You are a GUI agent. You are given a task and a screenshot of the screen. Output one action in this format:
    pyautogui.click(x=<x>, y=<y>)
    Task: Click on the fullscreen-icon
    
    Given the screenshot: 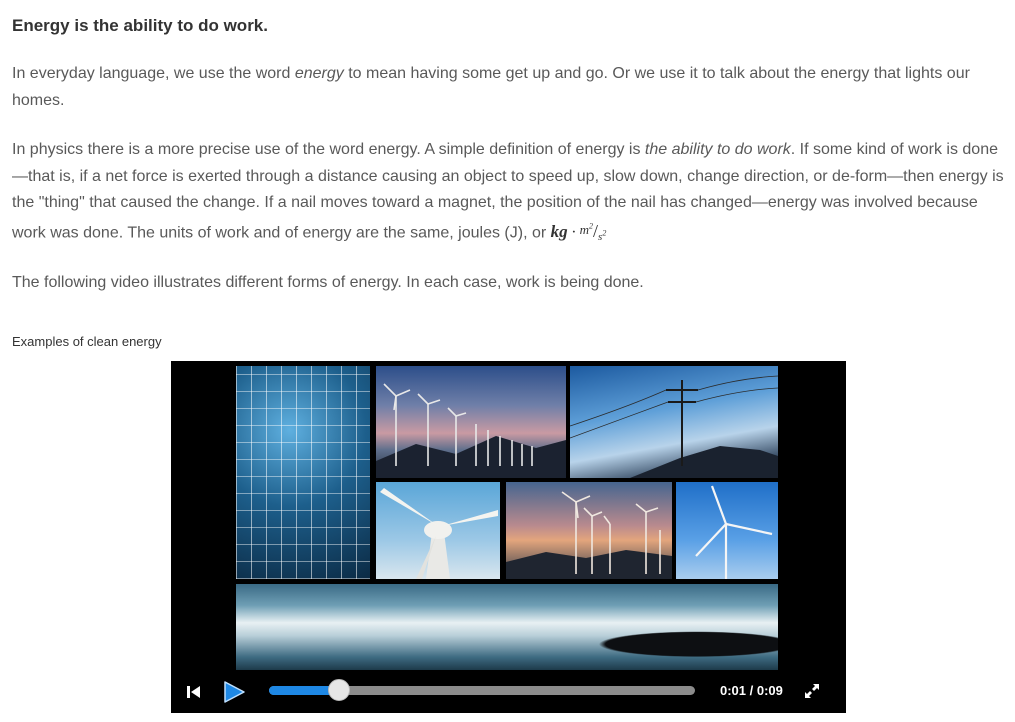 What is the action you would take?
    pyautogui.click(x=812, y=691)
    